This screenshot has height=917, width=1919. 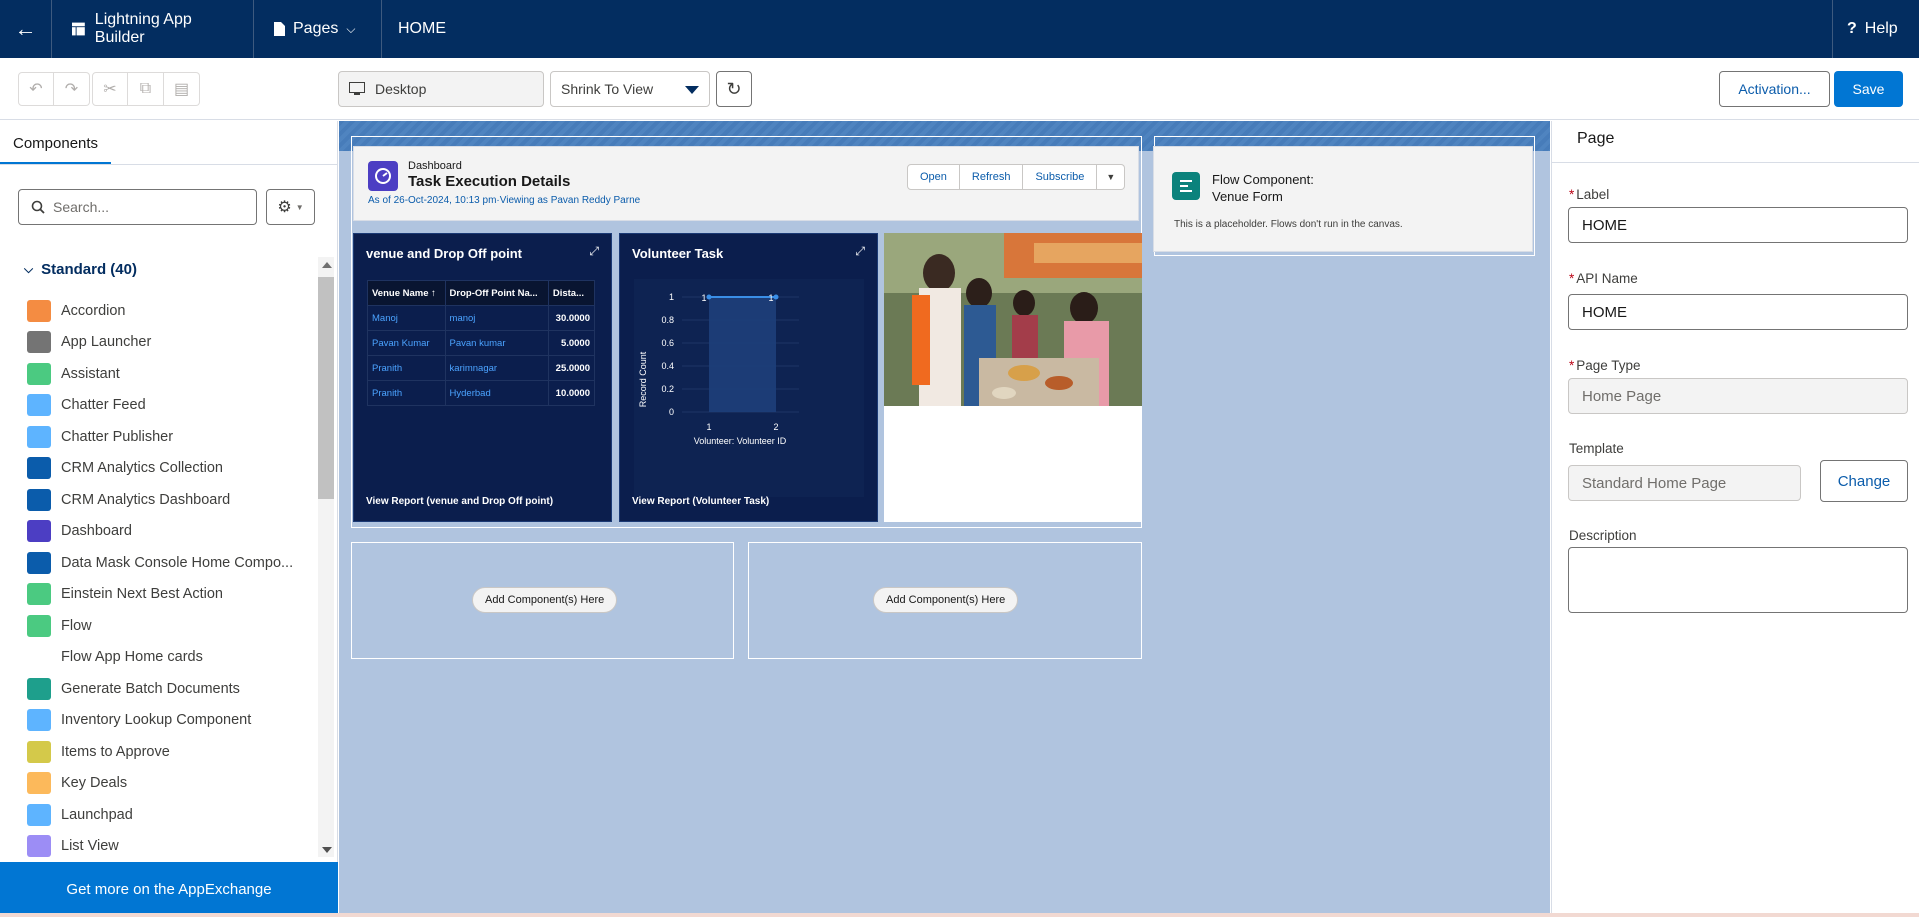 I want to click on component-list-item: Chatter Feed, so click(x=172, y=406).